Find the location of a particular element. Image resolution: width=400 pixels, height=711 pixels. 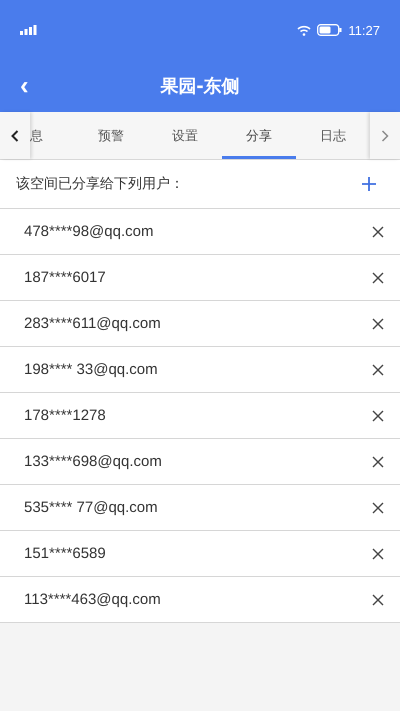

back-button: ‹ is located at coordinates (24, 85).